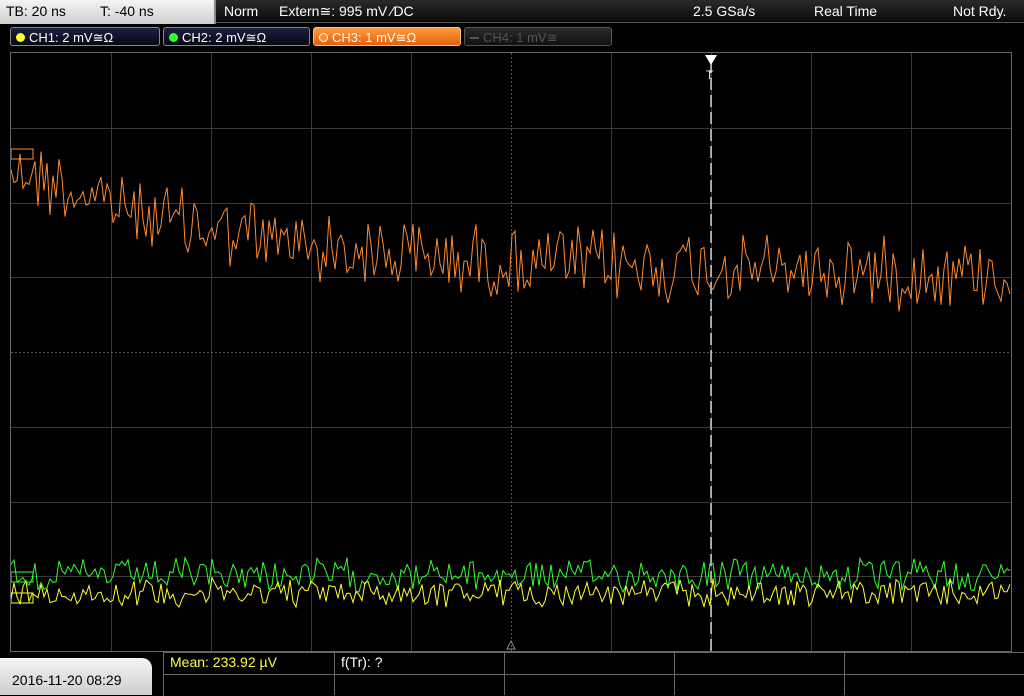  What do you see at coordinates (710, 75) in the screenshot?
I see `trigger-marker-label: T` at bounding box center [710, 75].